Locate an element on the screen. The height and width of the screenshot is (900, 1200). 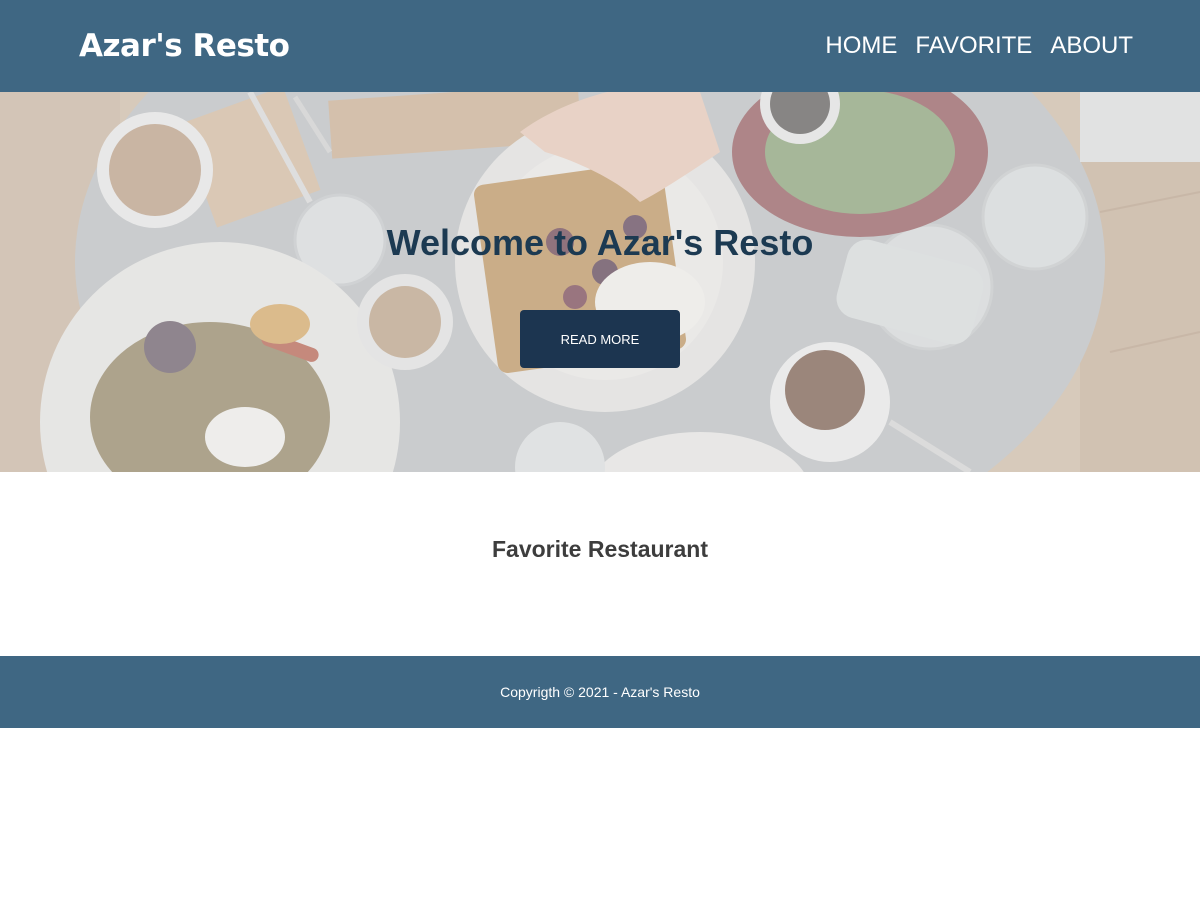
read-more-button: READ MORE is located at coordinates (600, 339).